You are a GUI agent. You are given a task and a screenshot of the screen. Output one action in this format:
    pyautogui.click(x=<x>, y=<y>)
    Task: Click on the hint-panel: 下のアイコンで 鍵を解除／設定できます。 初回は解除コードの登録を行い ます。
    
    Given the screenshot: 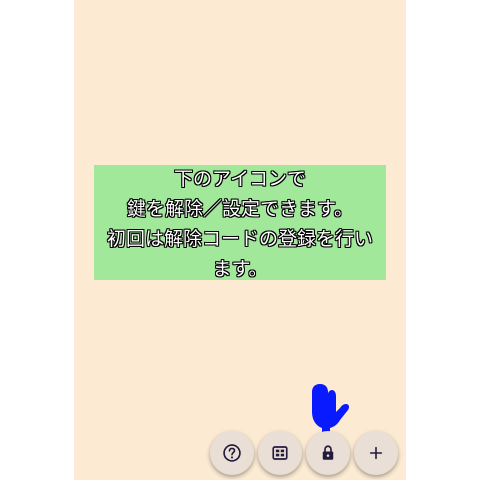 What is the action you would take?
    pyautogui.click(x=240, y=222)
    